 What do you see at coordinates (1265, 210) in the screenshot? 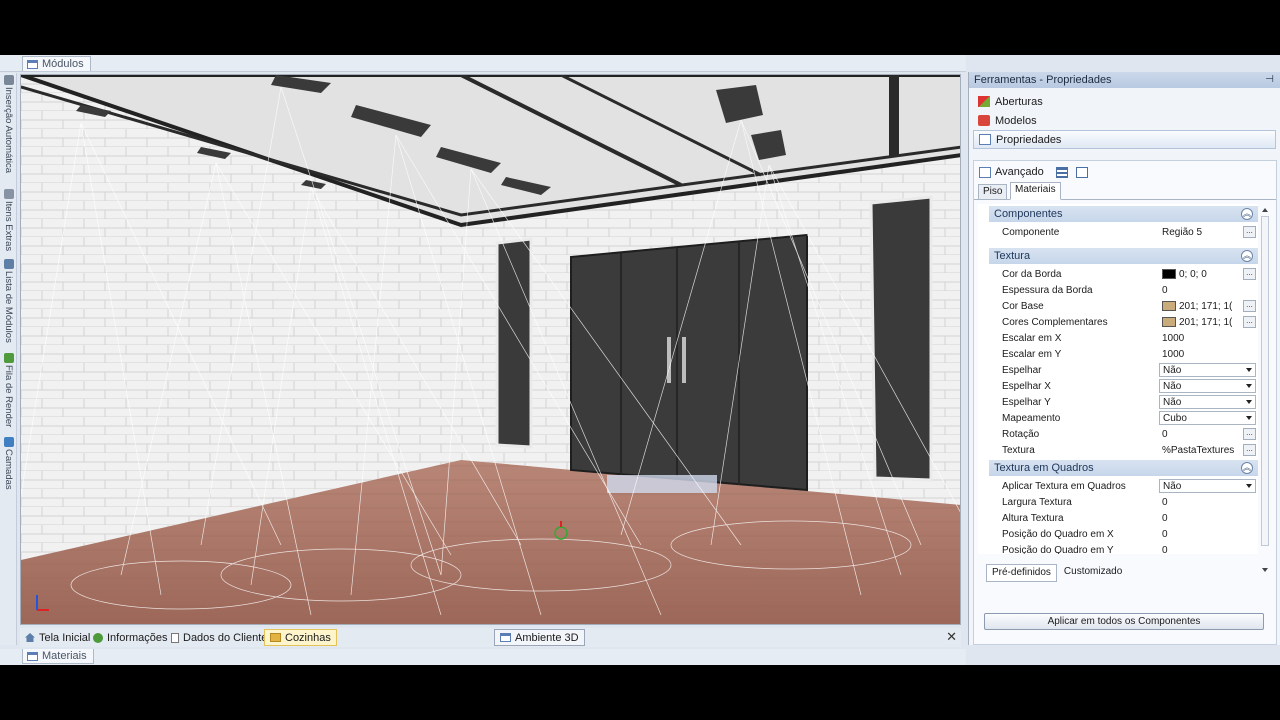
I see `scroll-up-icon` at bounding box center [1265, 210].